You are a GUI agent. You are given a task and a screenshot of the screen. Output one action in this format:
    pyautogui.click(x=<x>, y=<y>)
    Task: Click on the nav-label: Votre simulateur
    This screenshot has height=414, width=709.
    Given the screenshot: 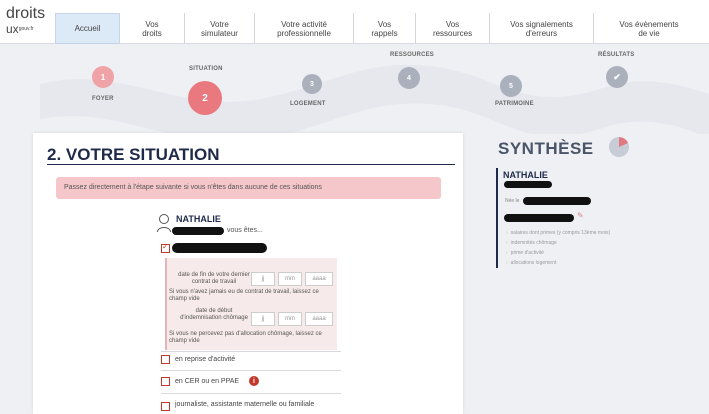 What is the action you would take?
    pyautogui.click(x=219, y=28)
    